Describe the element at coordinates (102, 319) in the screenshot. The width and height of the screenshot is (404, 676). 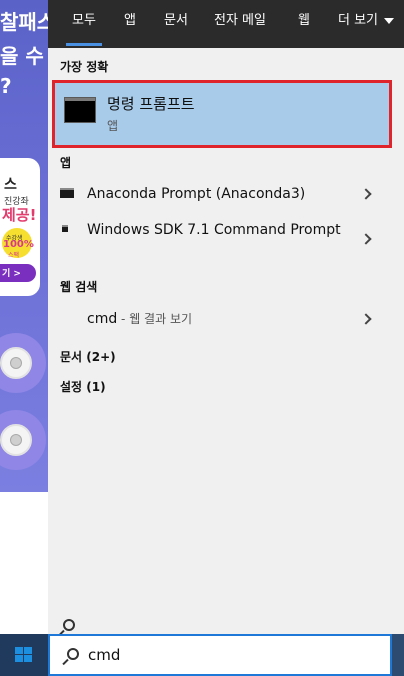
I see `web-search-query: cmd` at that location.